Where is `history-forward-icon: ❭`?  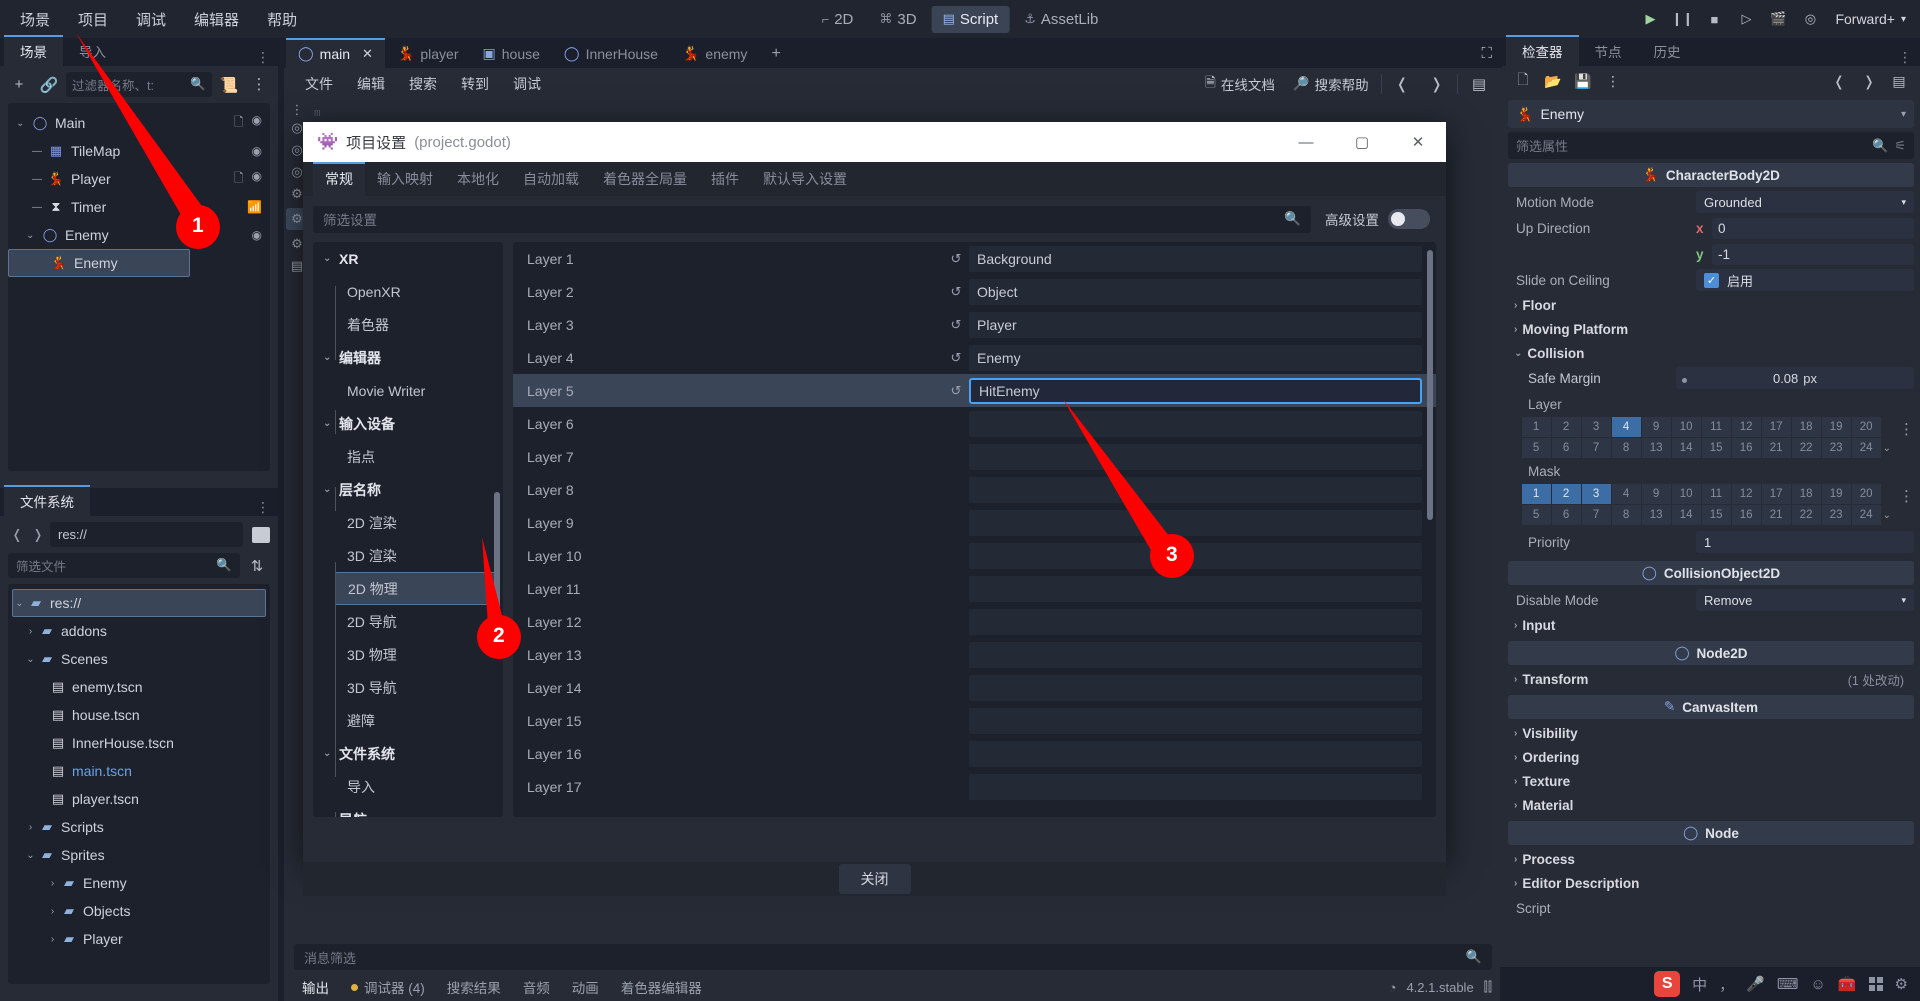 history-forward-icon: ❭ is located at coordinates (1436, 84).